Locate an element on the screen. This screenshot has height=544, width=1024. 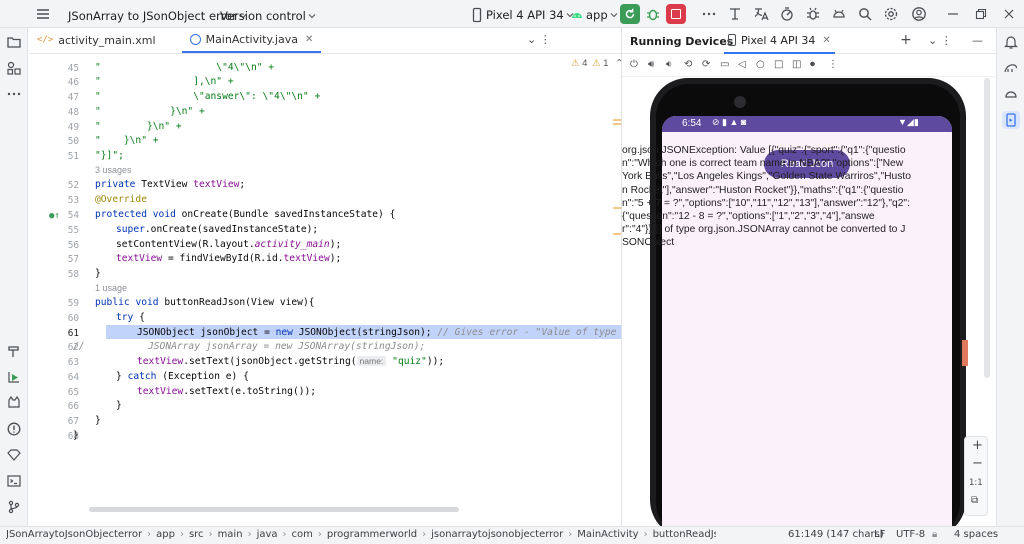
breadcrumb-item: app is located at coordinates (165, 534).